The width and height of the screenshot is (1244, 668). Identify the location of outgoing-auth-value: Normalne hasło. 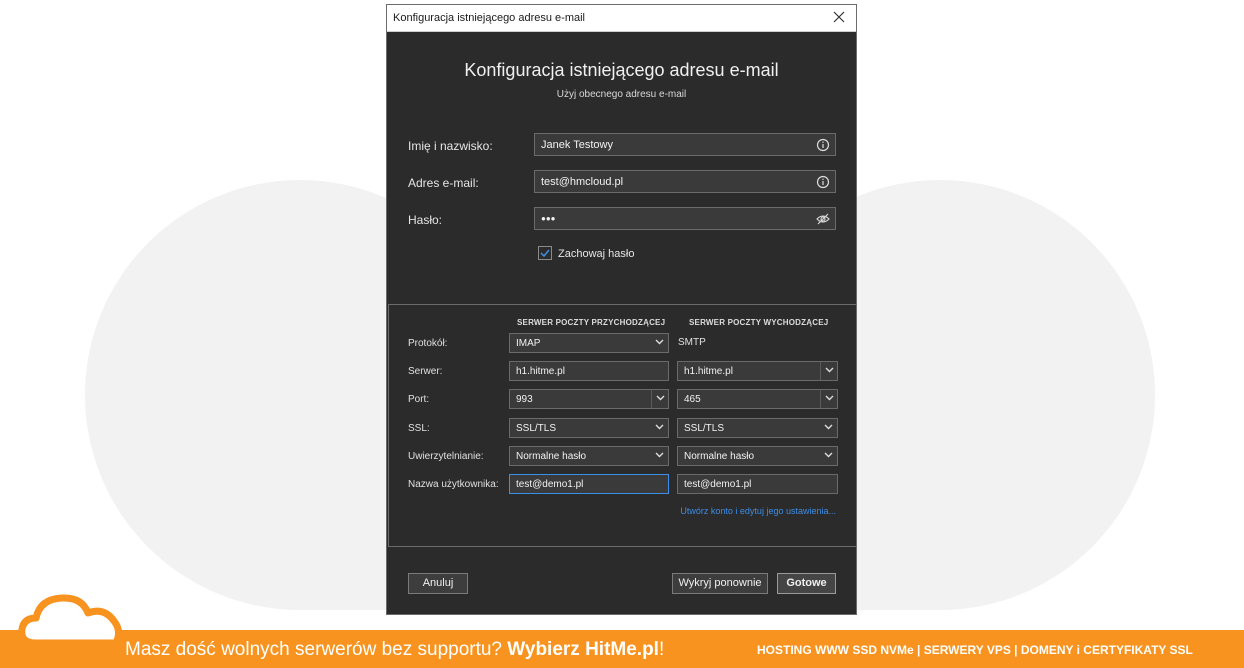
(719, 456).